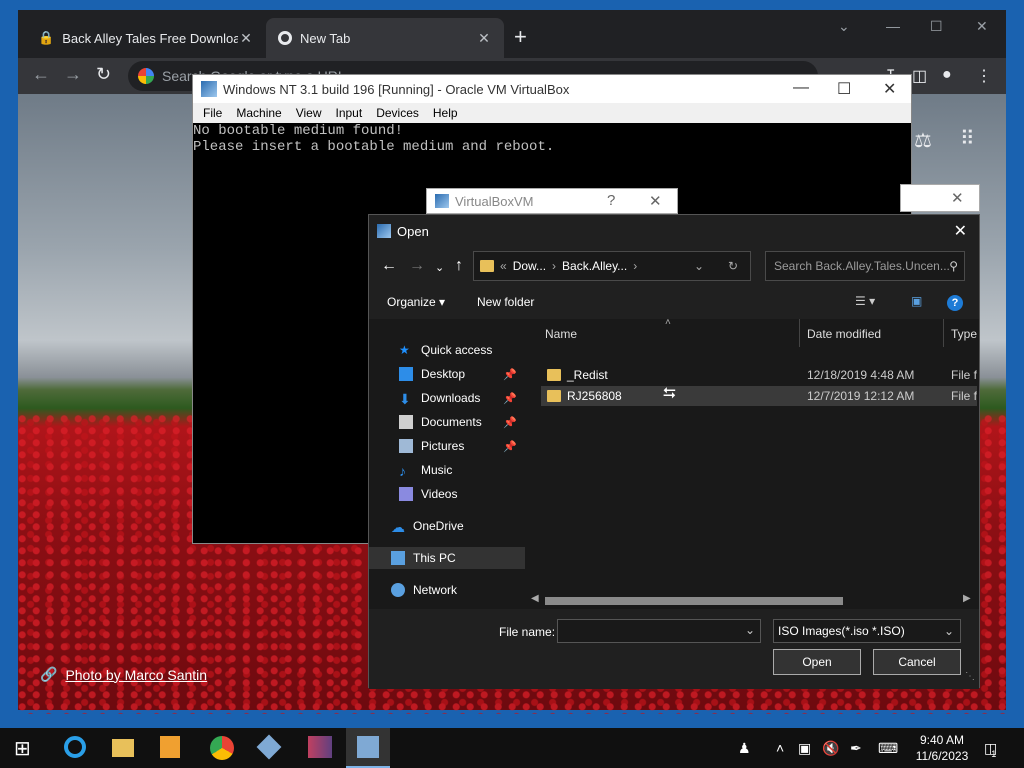 This screenshot has width=1024, height=768. Describe the element at coordinates (447, 590) in the screenshot. I see `nav-network: Network` at that location.